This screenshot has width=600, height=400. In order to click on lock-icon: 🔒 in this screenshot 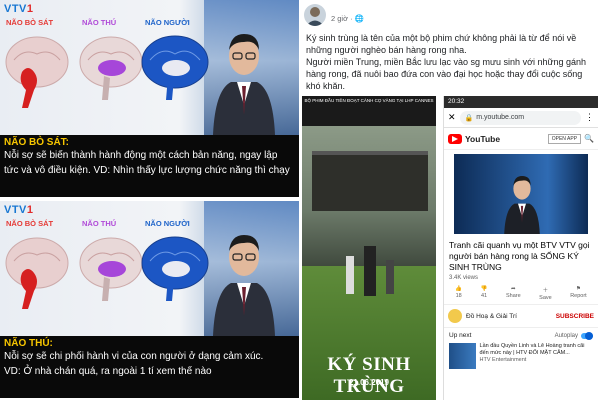, I will do `click(469, 118)`.